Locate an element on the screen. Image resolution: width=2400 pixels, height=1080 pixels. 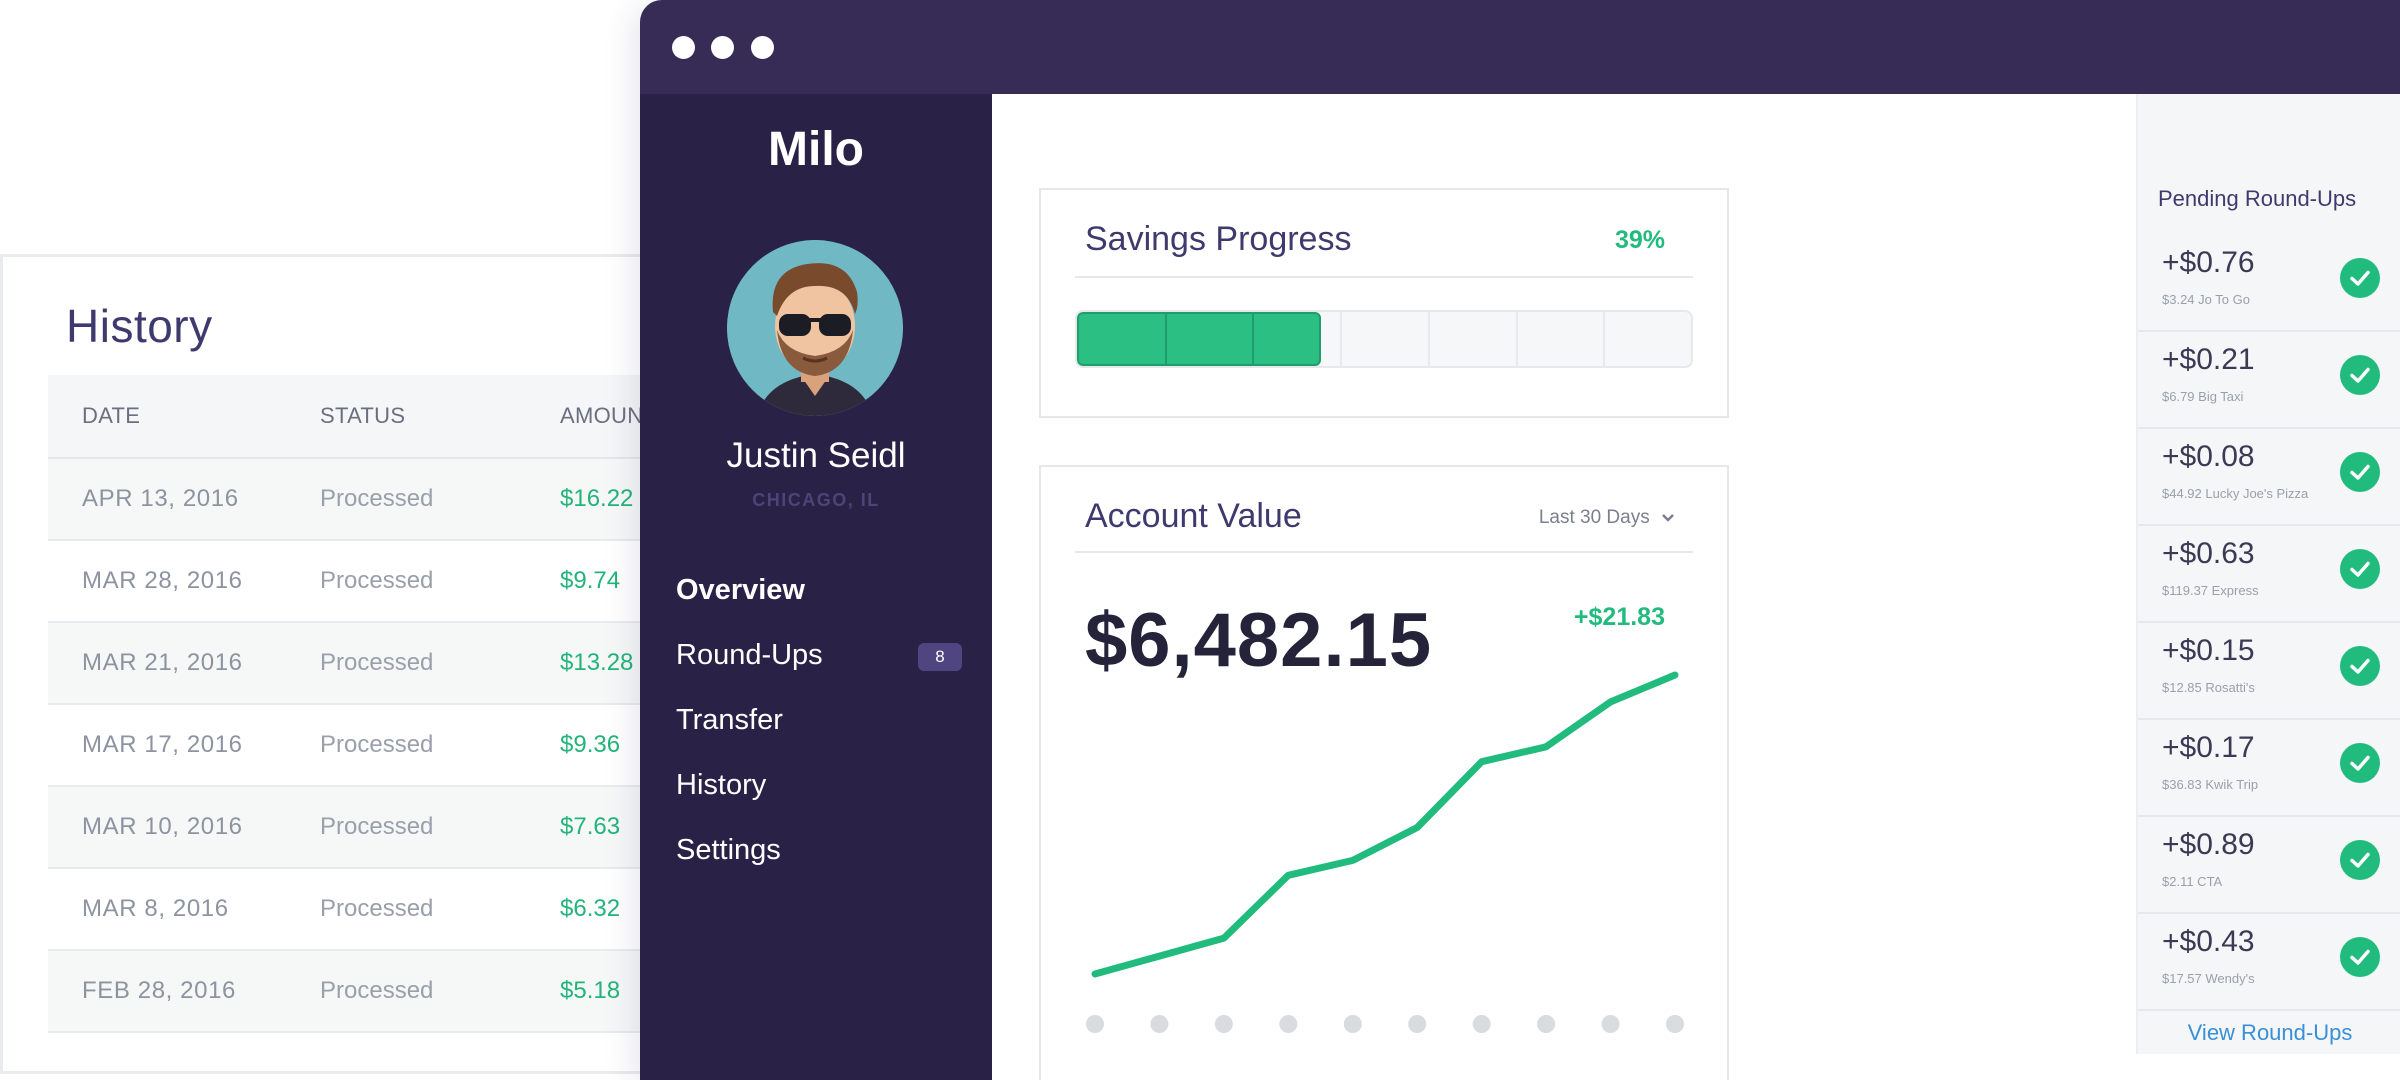
row-amount: $13.28 is located at coordinates (597, 662).